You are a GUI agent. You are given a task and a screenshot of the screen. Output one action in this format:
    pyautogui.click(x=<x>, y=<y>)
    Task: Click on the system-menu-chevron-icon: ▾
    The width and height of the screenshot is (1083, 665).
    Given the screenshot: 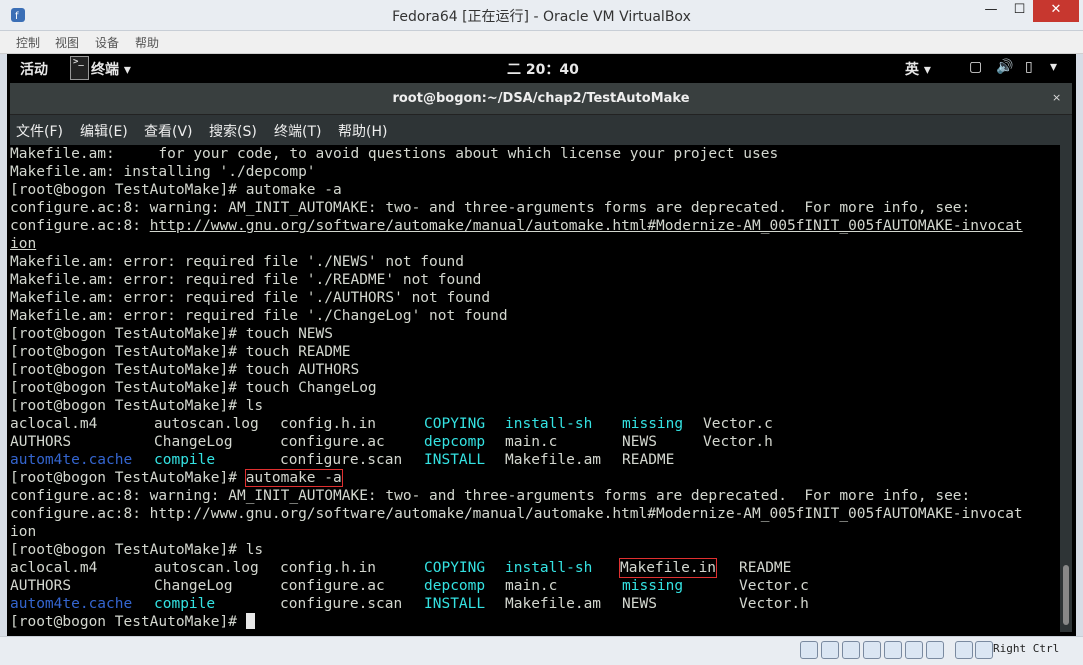 What is the action you would take?
    pyautogui.click(x=1053, y=67)
    